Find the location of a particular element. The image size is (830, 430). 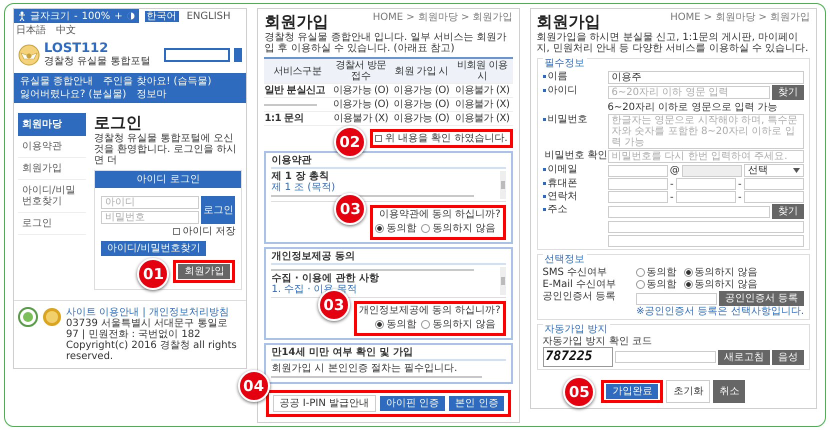

section-legend: 필수정보 is located at coordinates (564, 63).